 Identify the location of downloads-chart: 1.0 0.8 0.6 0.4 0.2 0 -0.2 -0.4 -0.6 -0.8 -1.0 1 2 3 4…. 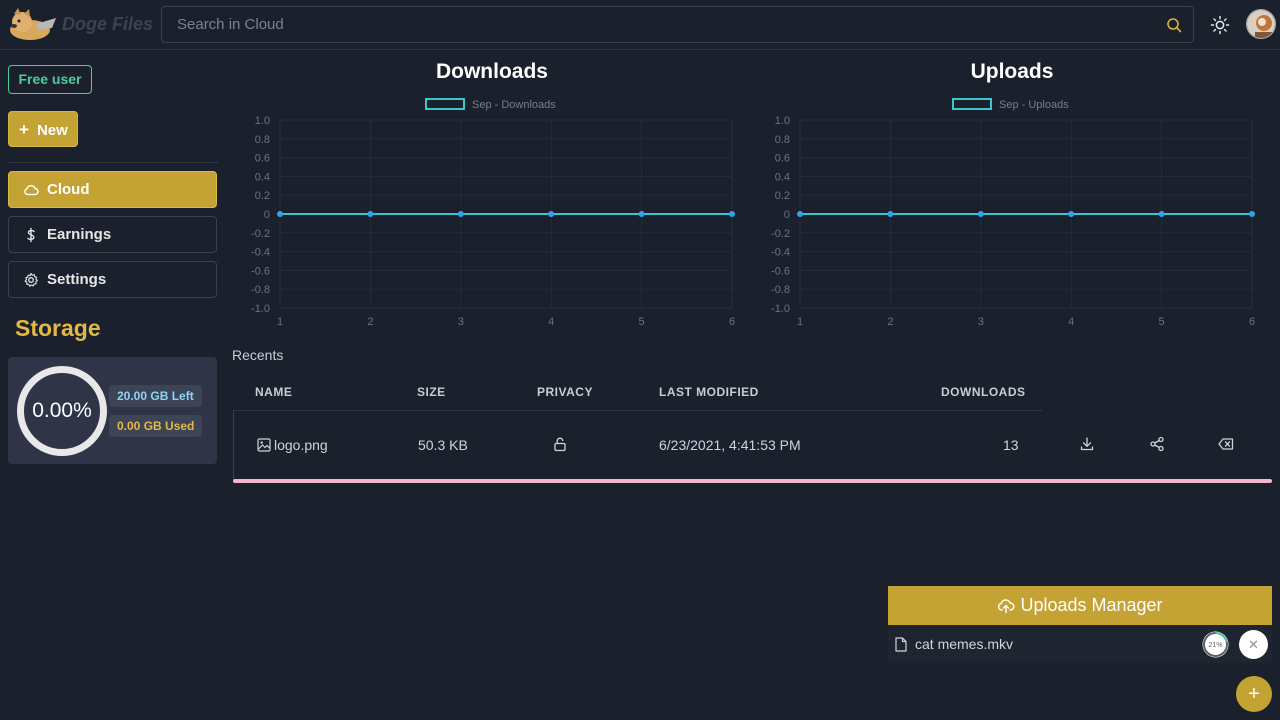
(493, 221).